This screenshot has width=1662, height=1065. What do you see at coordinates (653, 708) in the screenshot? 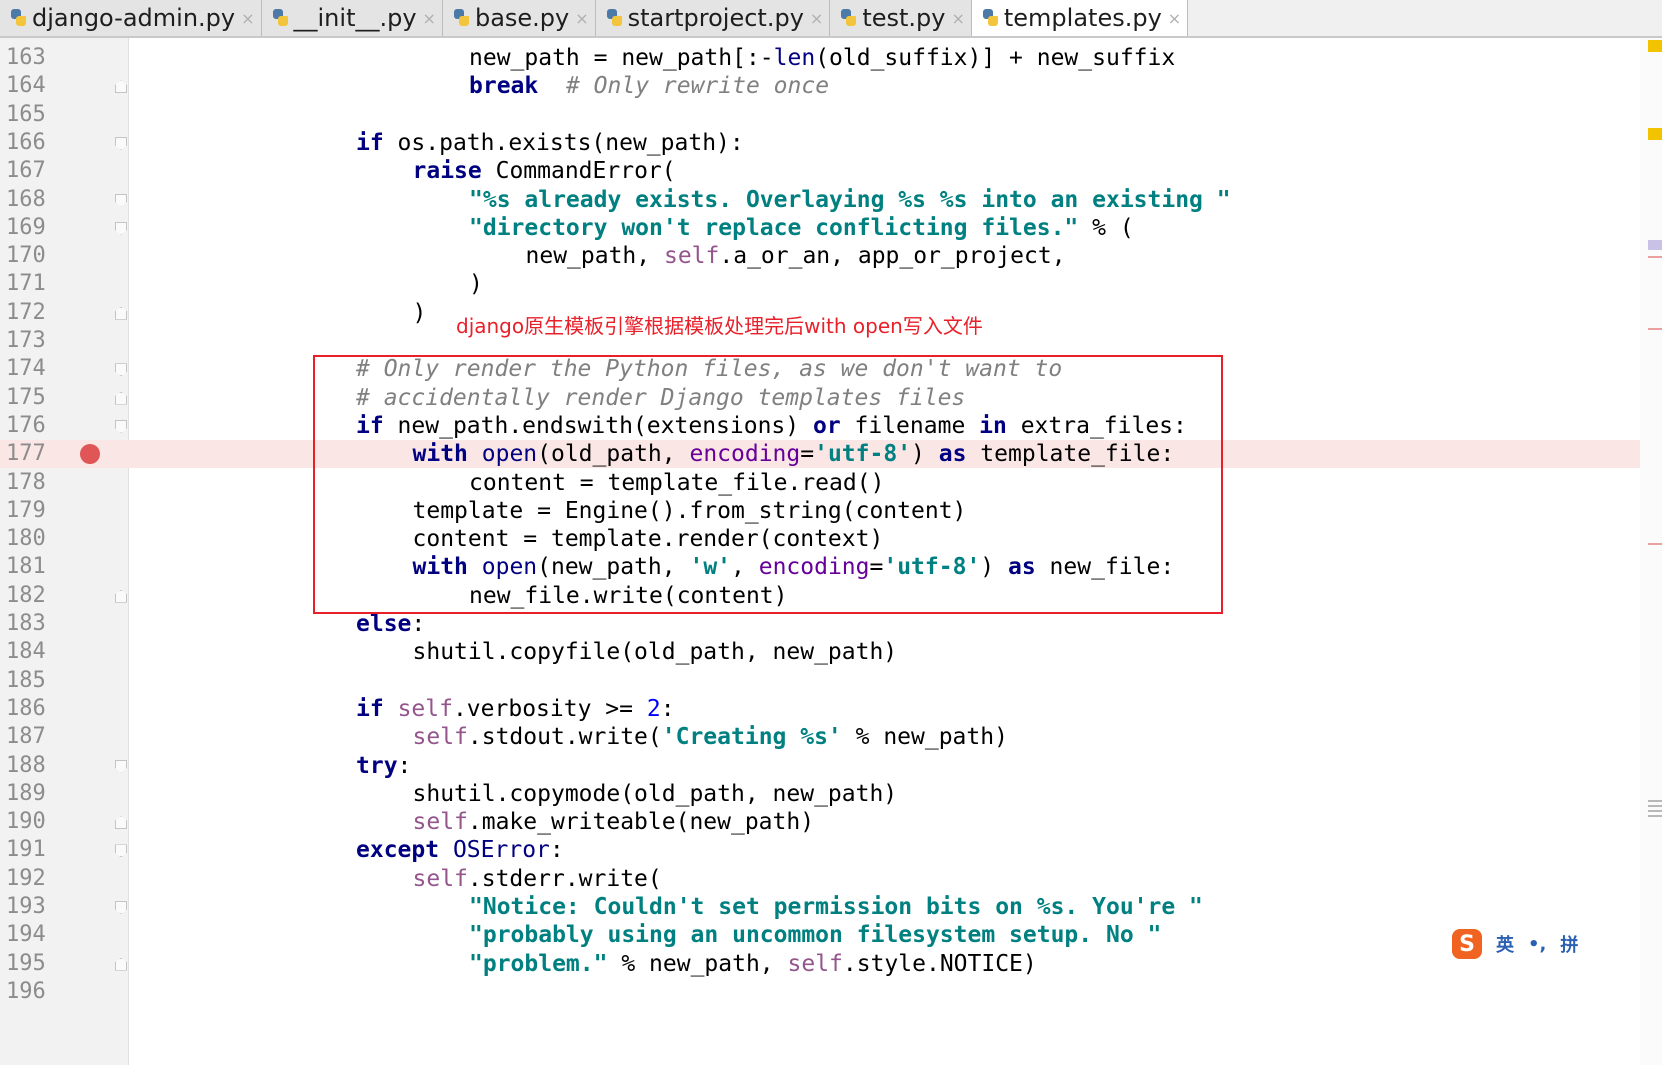
I see `code-token: 2` at bounding box center [653, 708].